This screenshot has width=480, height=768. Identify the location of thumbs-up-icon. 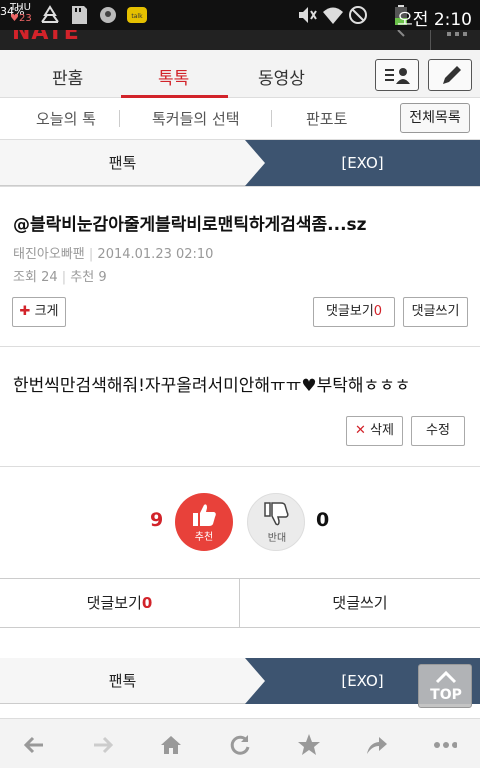
(204, 515).